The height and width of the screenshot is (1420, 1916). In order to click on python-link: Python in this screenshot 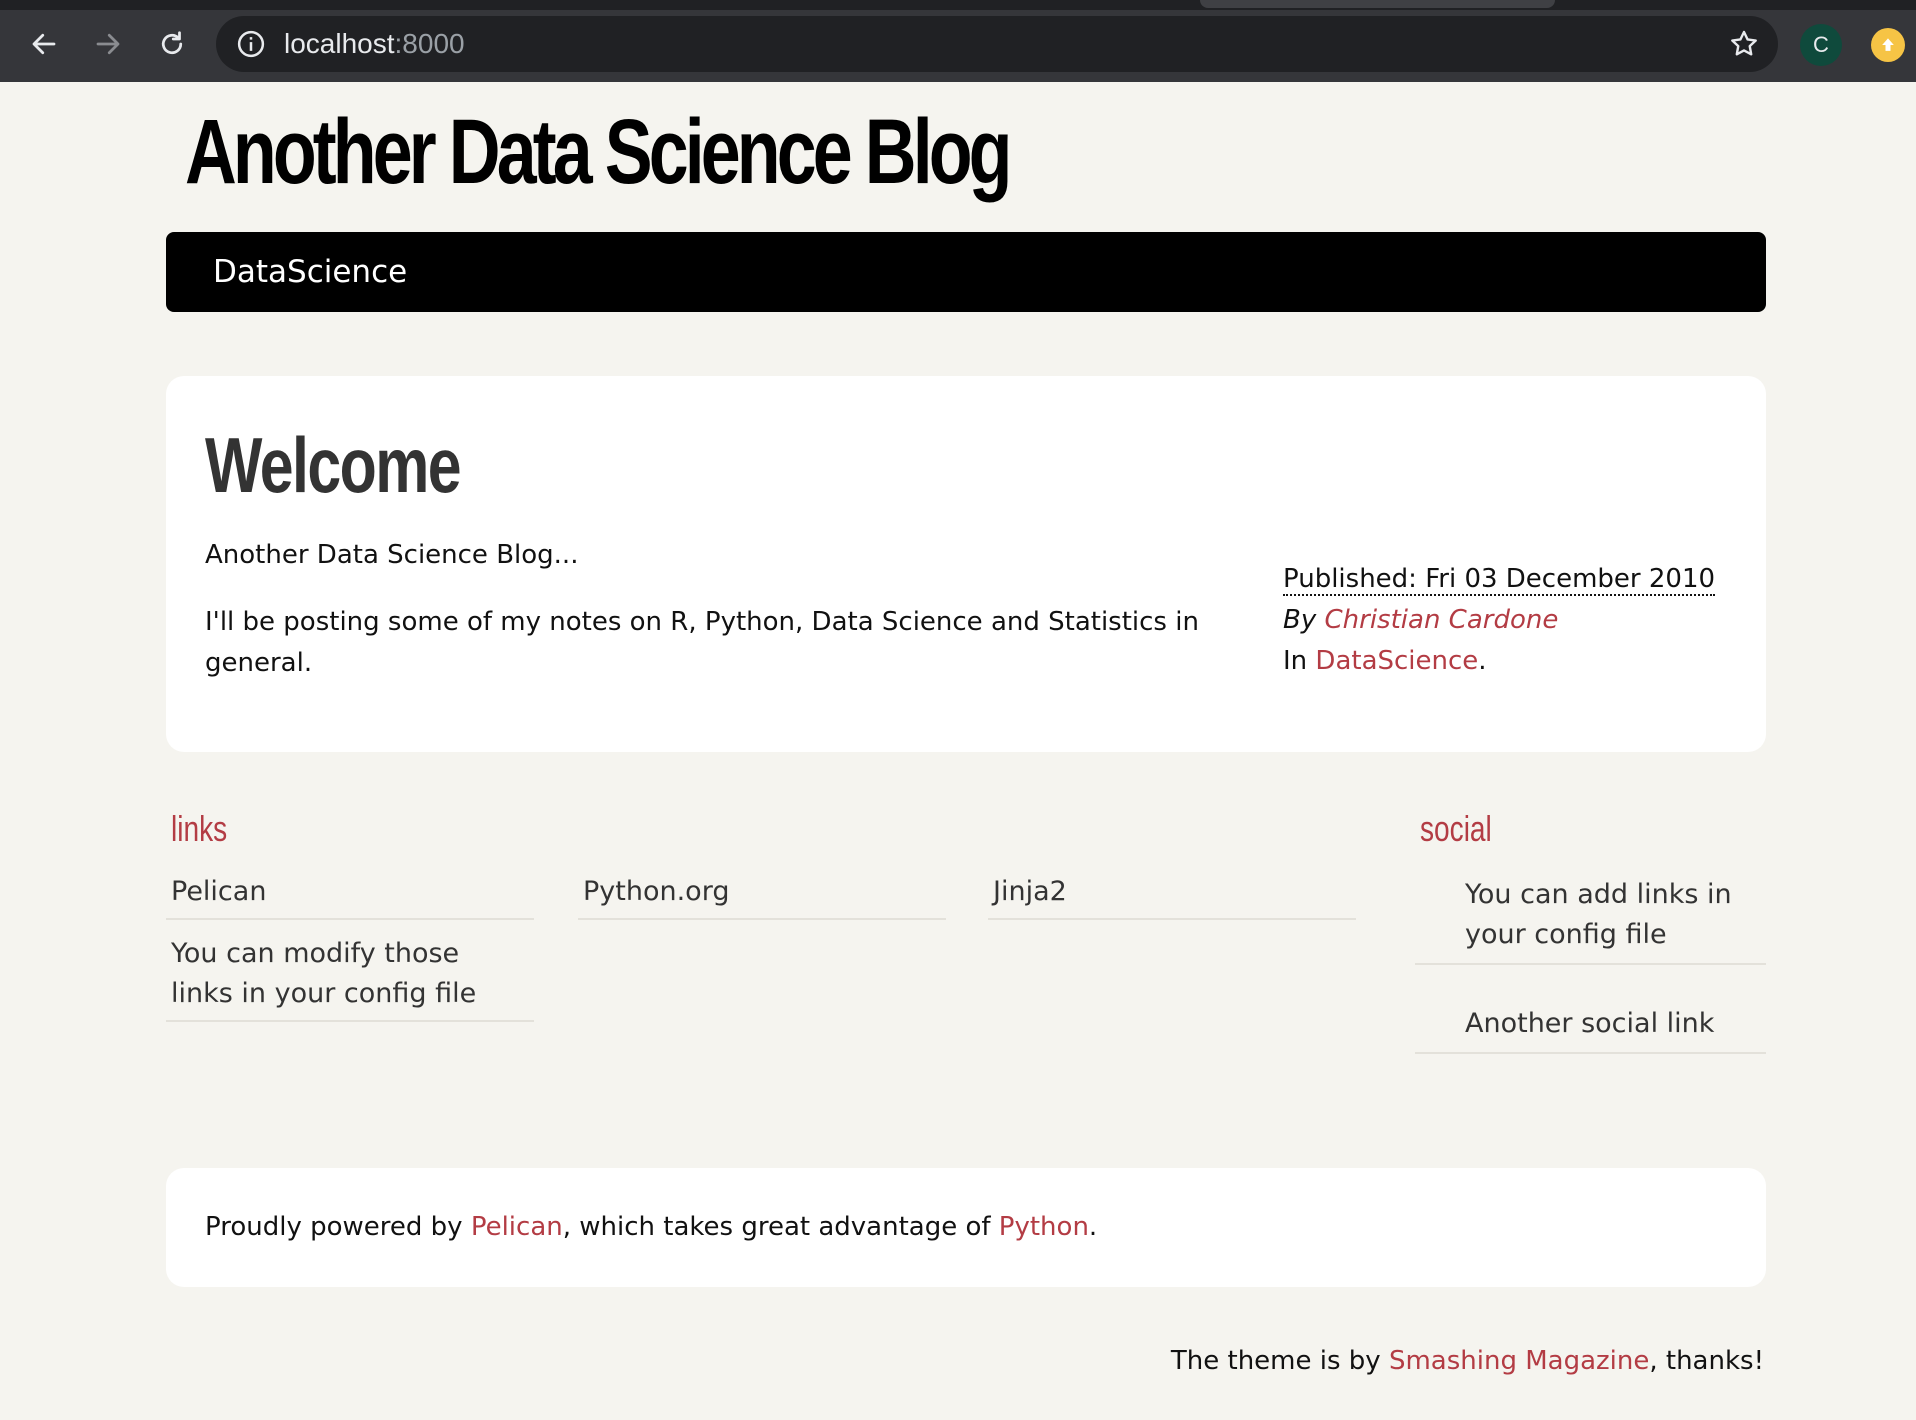, I will do `click(1044, 1227)`.